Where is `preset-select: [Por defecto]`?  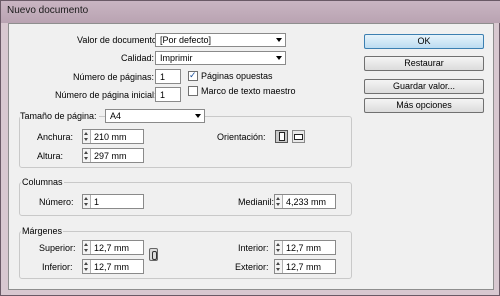
preset-select: [Por defecto] is located at coordinates (220, 40).